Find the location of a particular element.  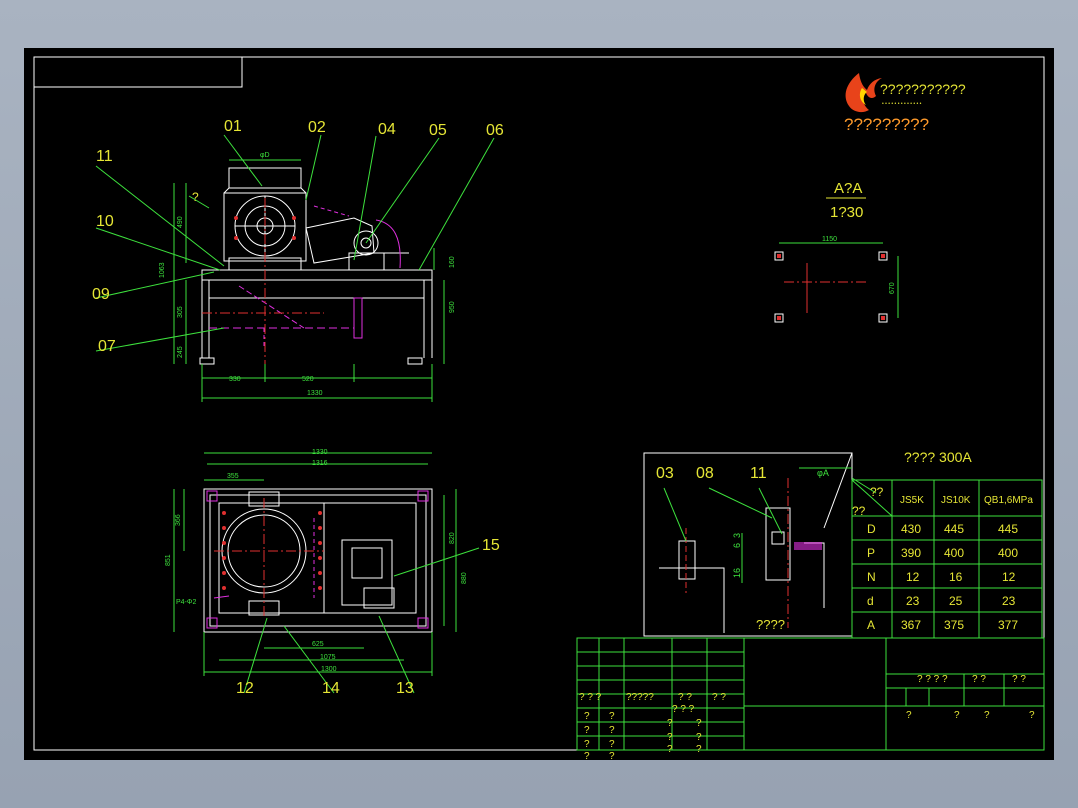

hidden-belt is located at coordinates (331, 211).